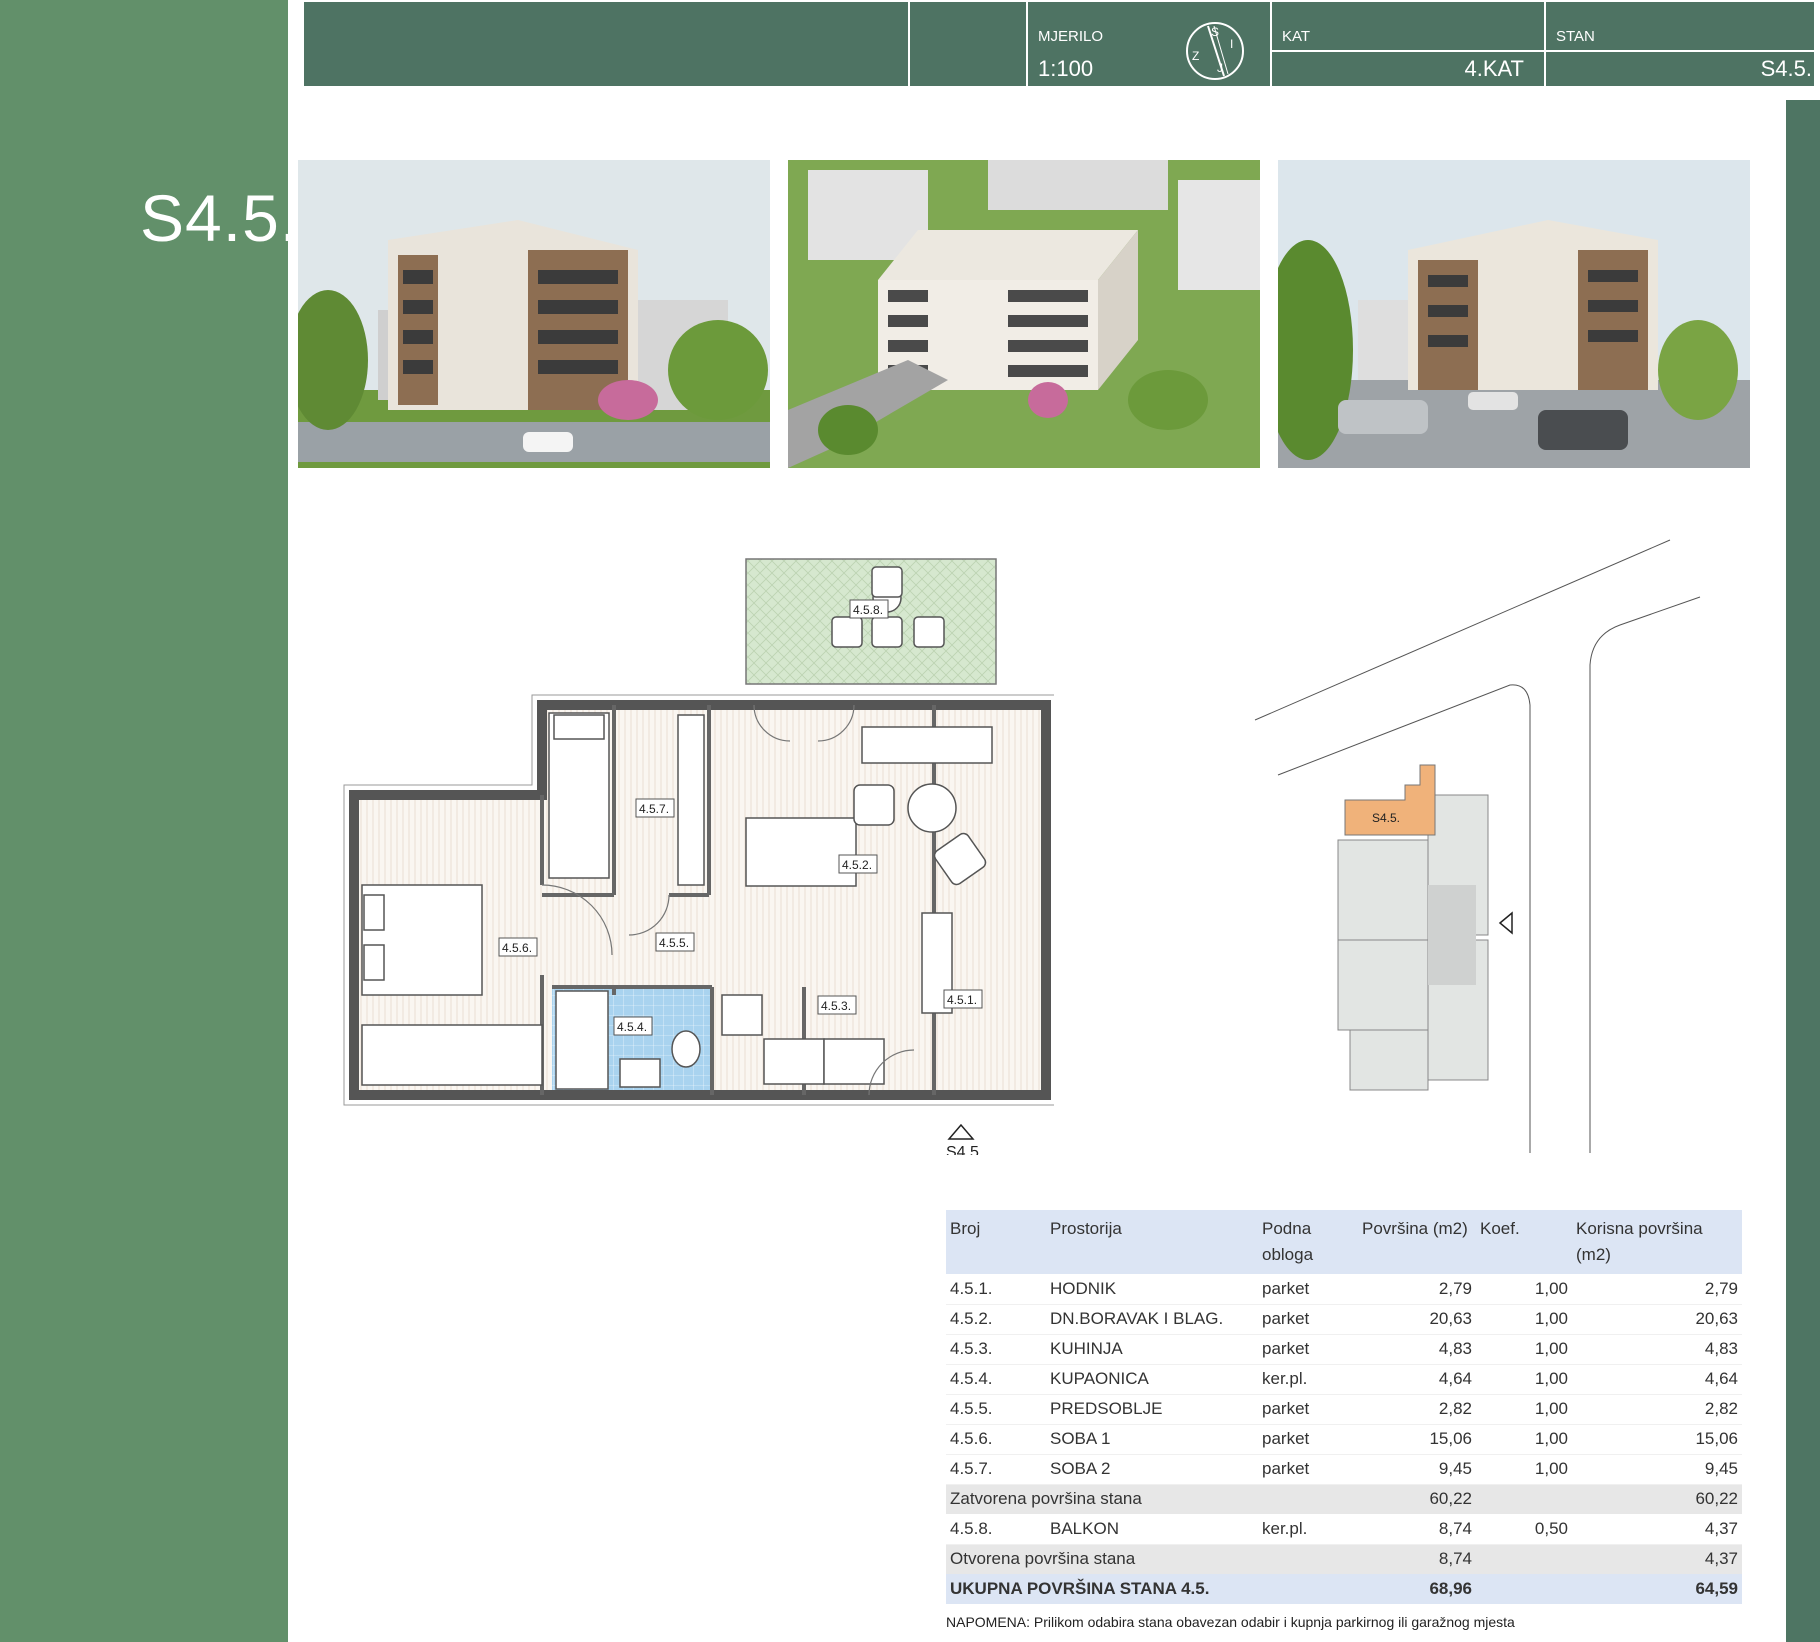 The image size is (1820, 1642). What do you see at coordinates (996, 1242) in the screenshot?
I see `col-broj: Broj` at bounding box center [996, 1242].